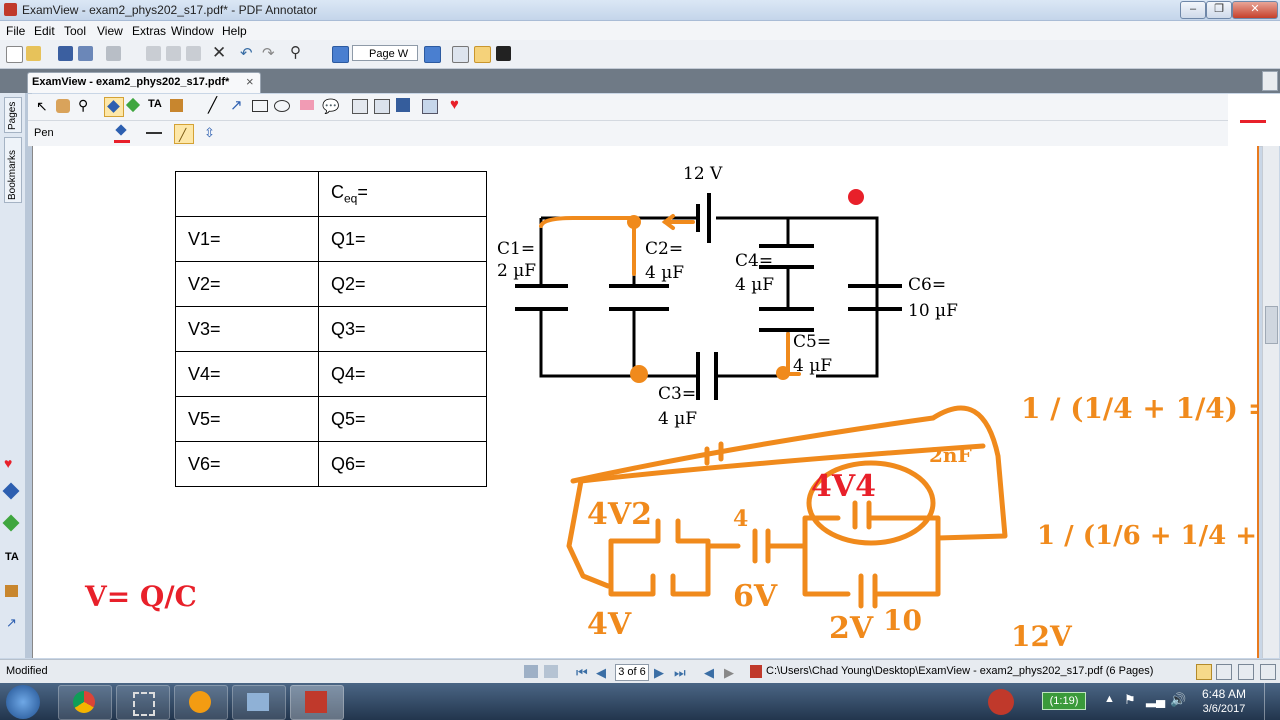 The image size is (1280, 720). Describe the element at coordinates (23, 702) in the screenshot. I see `start-button` at that location.